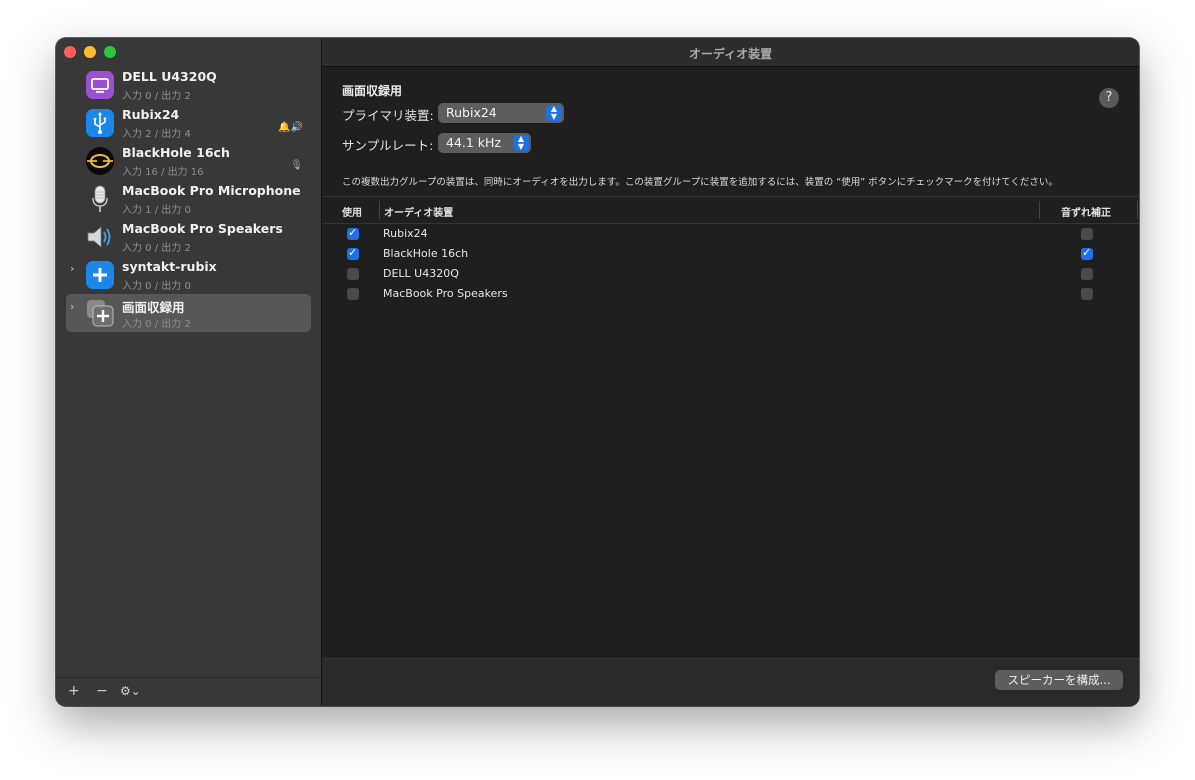 This screenshot has width=1195, height=780. What do you see at coordinates (1086, 211) in the screenshot?
I see `column-header-drift-correction: 音ずれ補正` at bounding box center [1086, 211].